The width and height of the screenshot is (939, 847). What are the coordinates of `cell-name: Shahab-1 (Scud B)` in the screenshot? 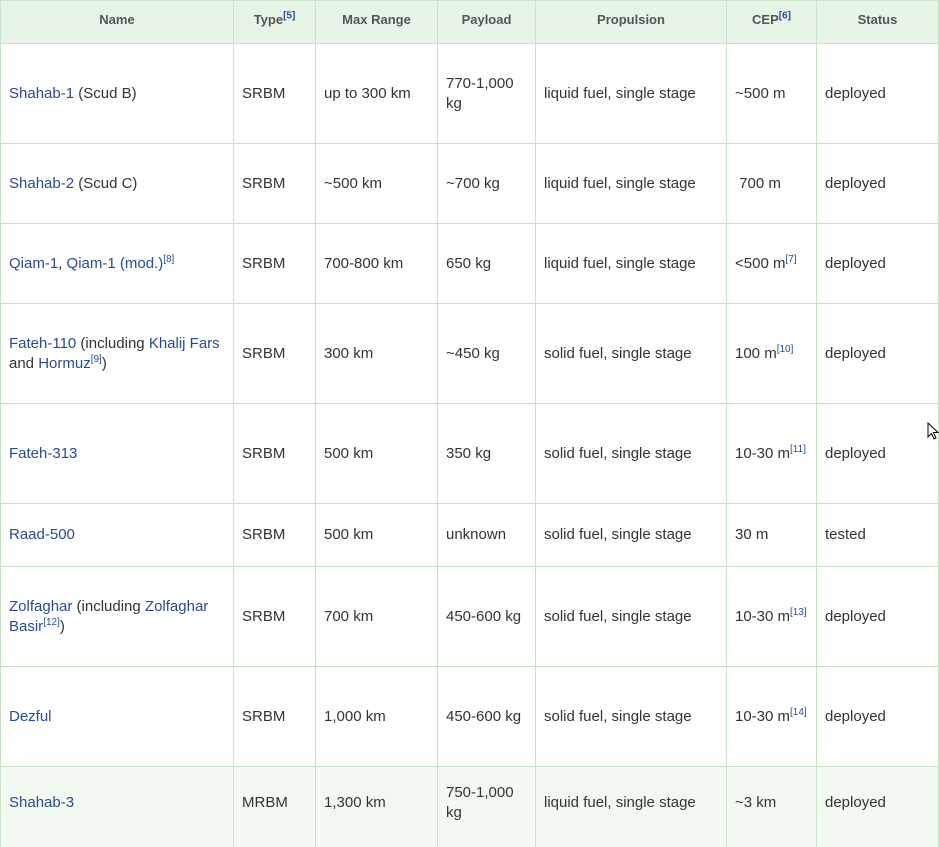 It's located at (117, 93).